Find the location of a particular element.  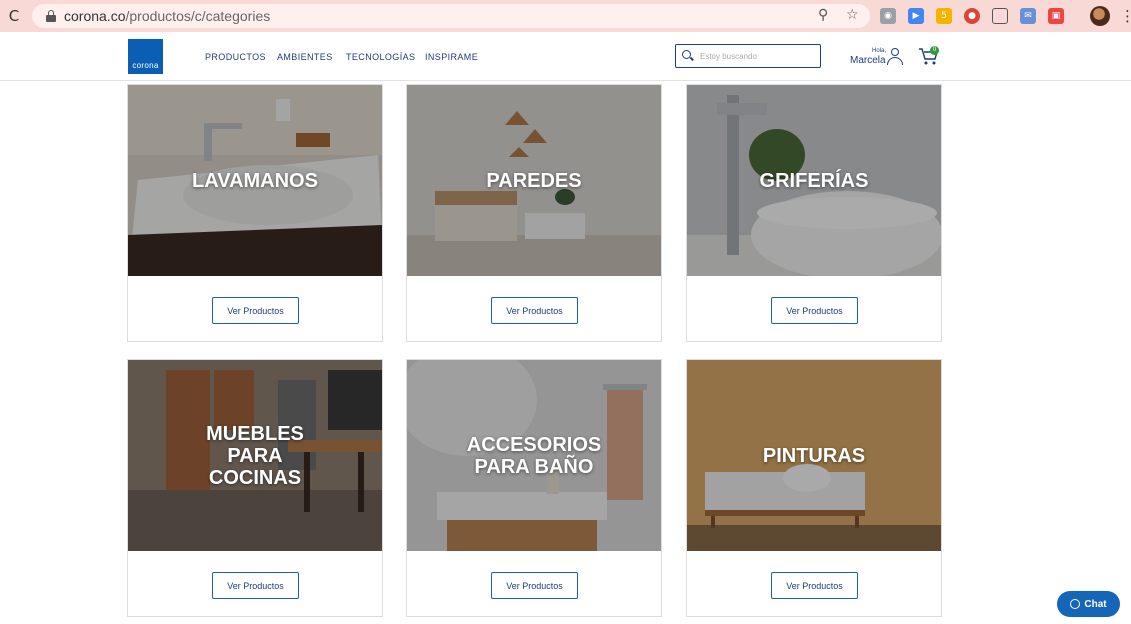

nav-tecnologias: TECNOLOGÍAS is located at coordinates (380, 57).